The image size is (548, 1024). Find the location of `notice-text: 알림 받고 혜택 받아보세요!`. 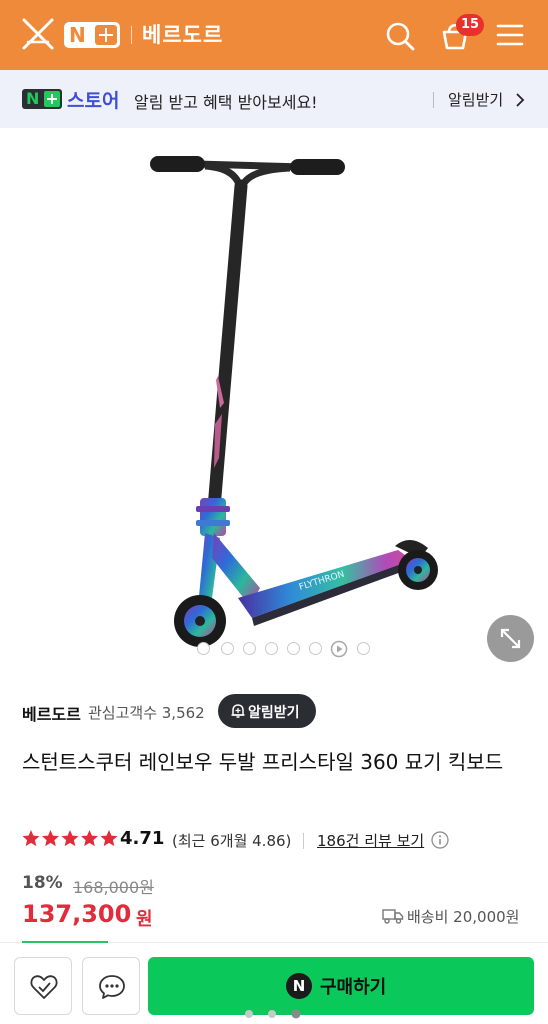

notice-text: 알림 받고 혜택 받아보세요! is located at coordinates (226, 102).